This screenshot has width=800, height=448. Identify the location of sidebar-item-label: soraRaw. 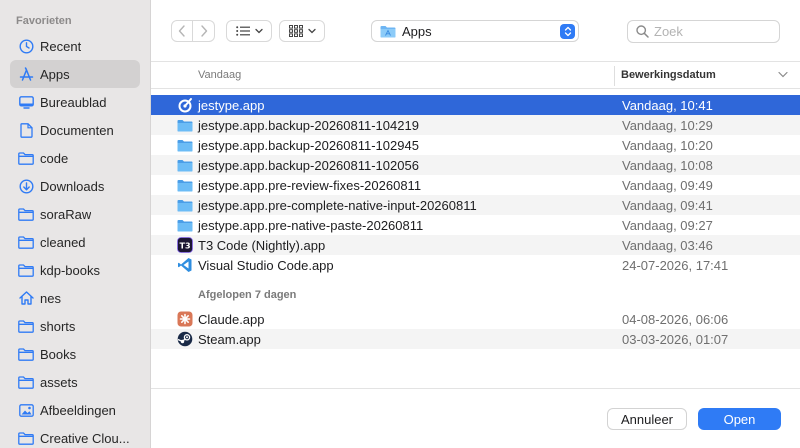
(66, 214).